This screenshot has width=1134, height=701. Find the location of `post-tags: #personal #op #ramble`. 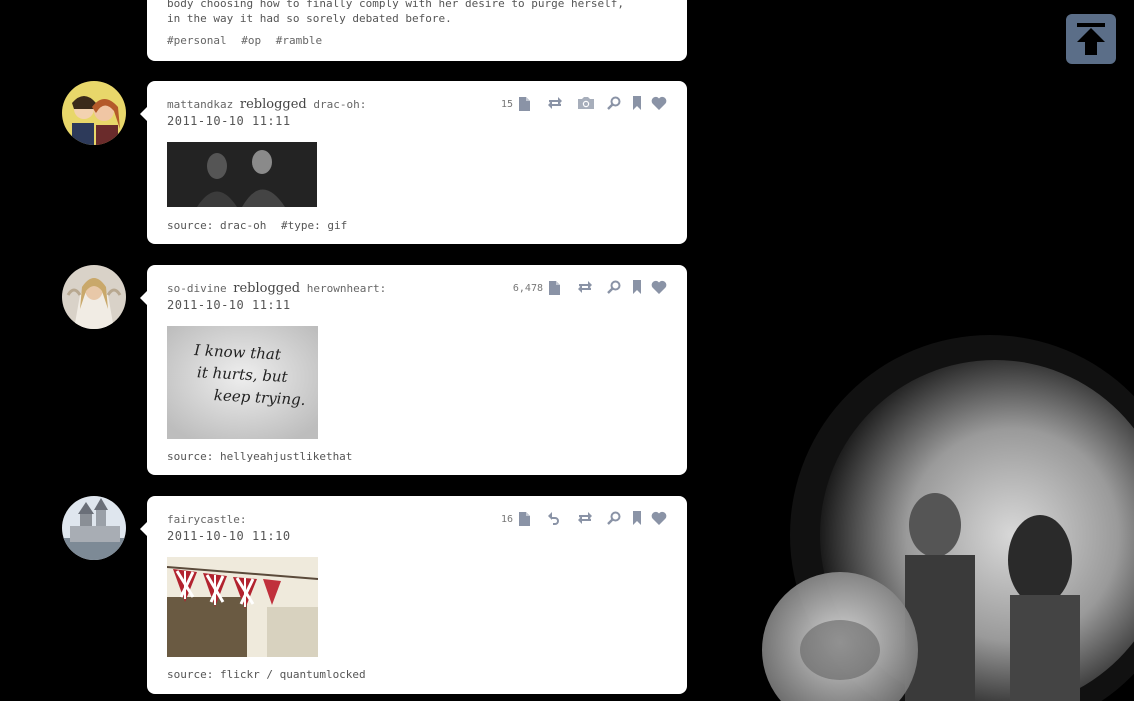

post-tags: #personal #op #ramble is located at coordinates (244, 40).